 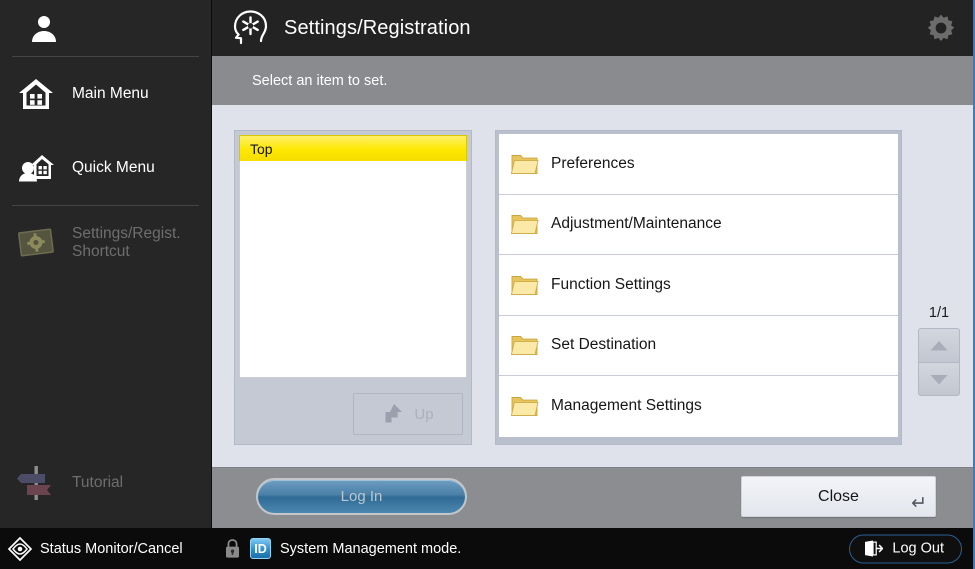 I want to click on tree-header-top: Top, so click(x=353, y=148).